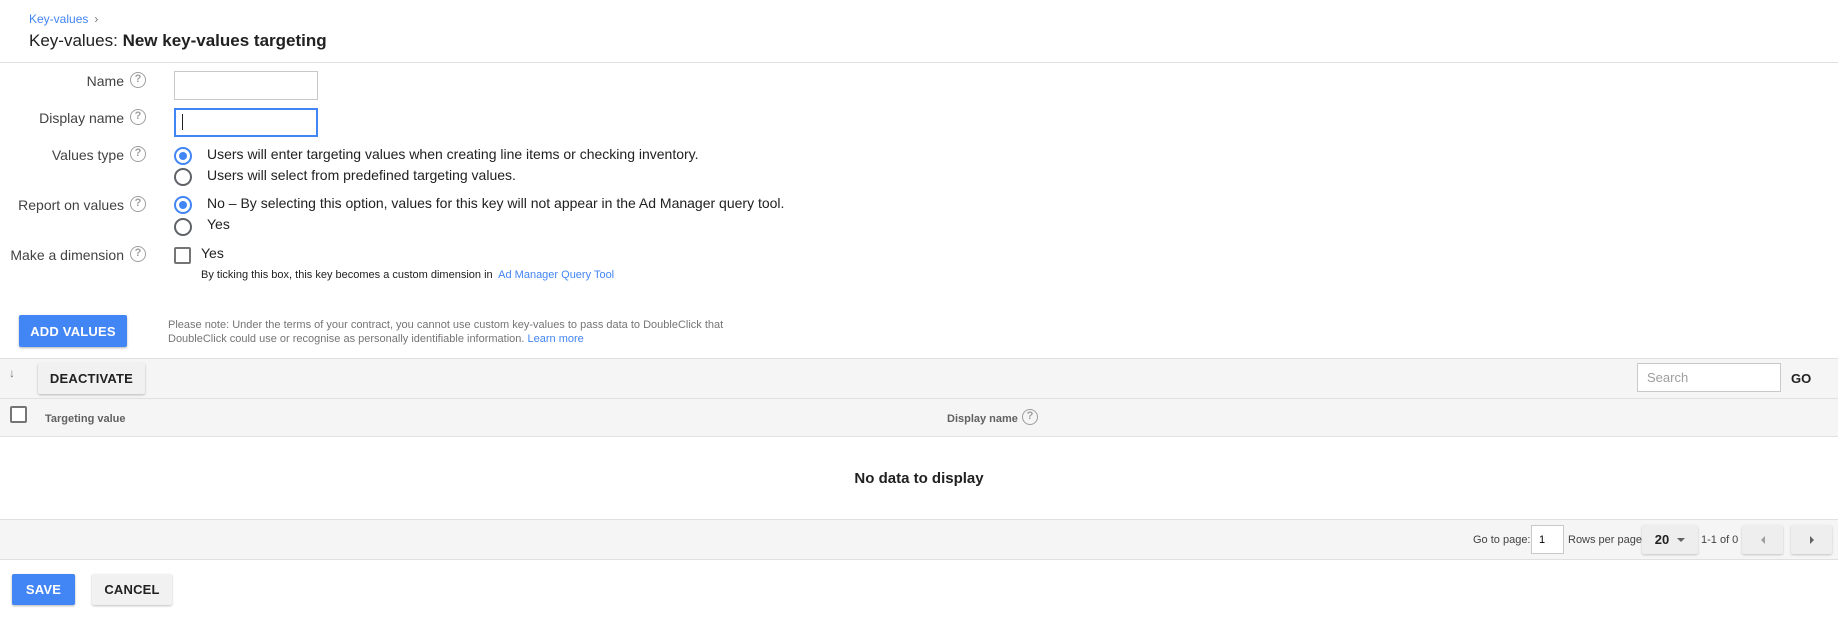 The image size is (1838, 635). I want to click on chevron-left-icon, so click(1762, 539).